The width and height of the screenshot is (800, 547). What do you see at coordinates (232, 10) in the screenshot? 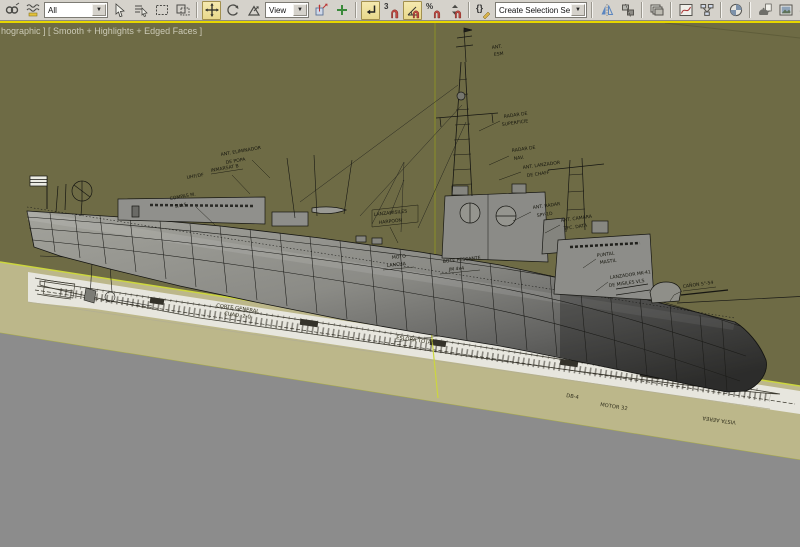
I see `select-and-rotate-button` at bounding box center [232, 10].